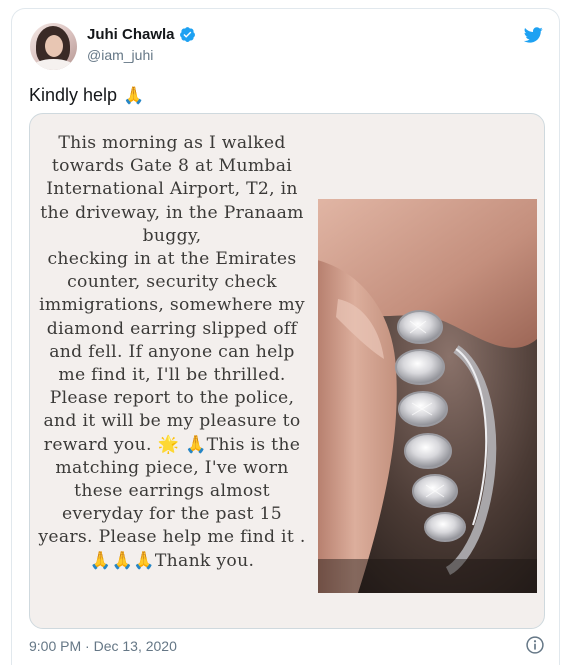 The image size is (571, 665). What do you see at coordinates (187, 34) in the screenshot?
I see `verified-badge-icon` at bounding box center [187, 34].